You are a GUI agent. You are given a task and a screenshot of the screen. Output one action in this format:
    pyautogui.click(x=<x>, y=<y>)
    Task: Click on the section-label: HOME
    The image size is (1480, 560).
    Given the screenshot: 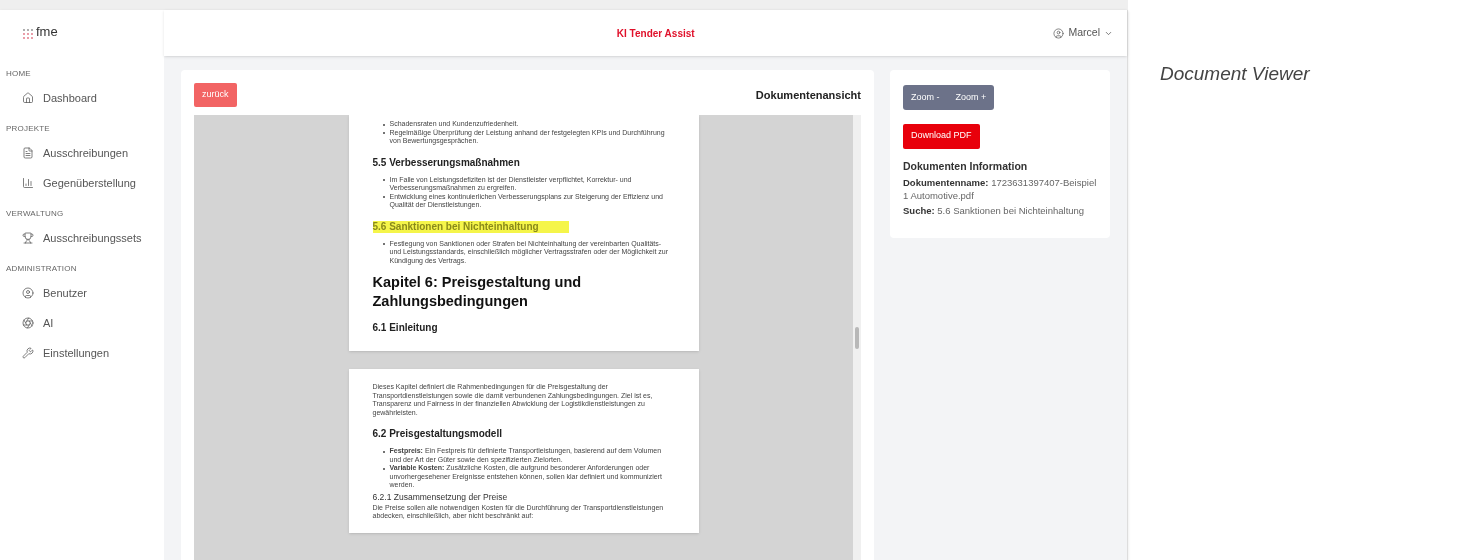 What is the action you would take?
    pyautogui.click(x=18, y=74)
    